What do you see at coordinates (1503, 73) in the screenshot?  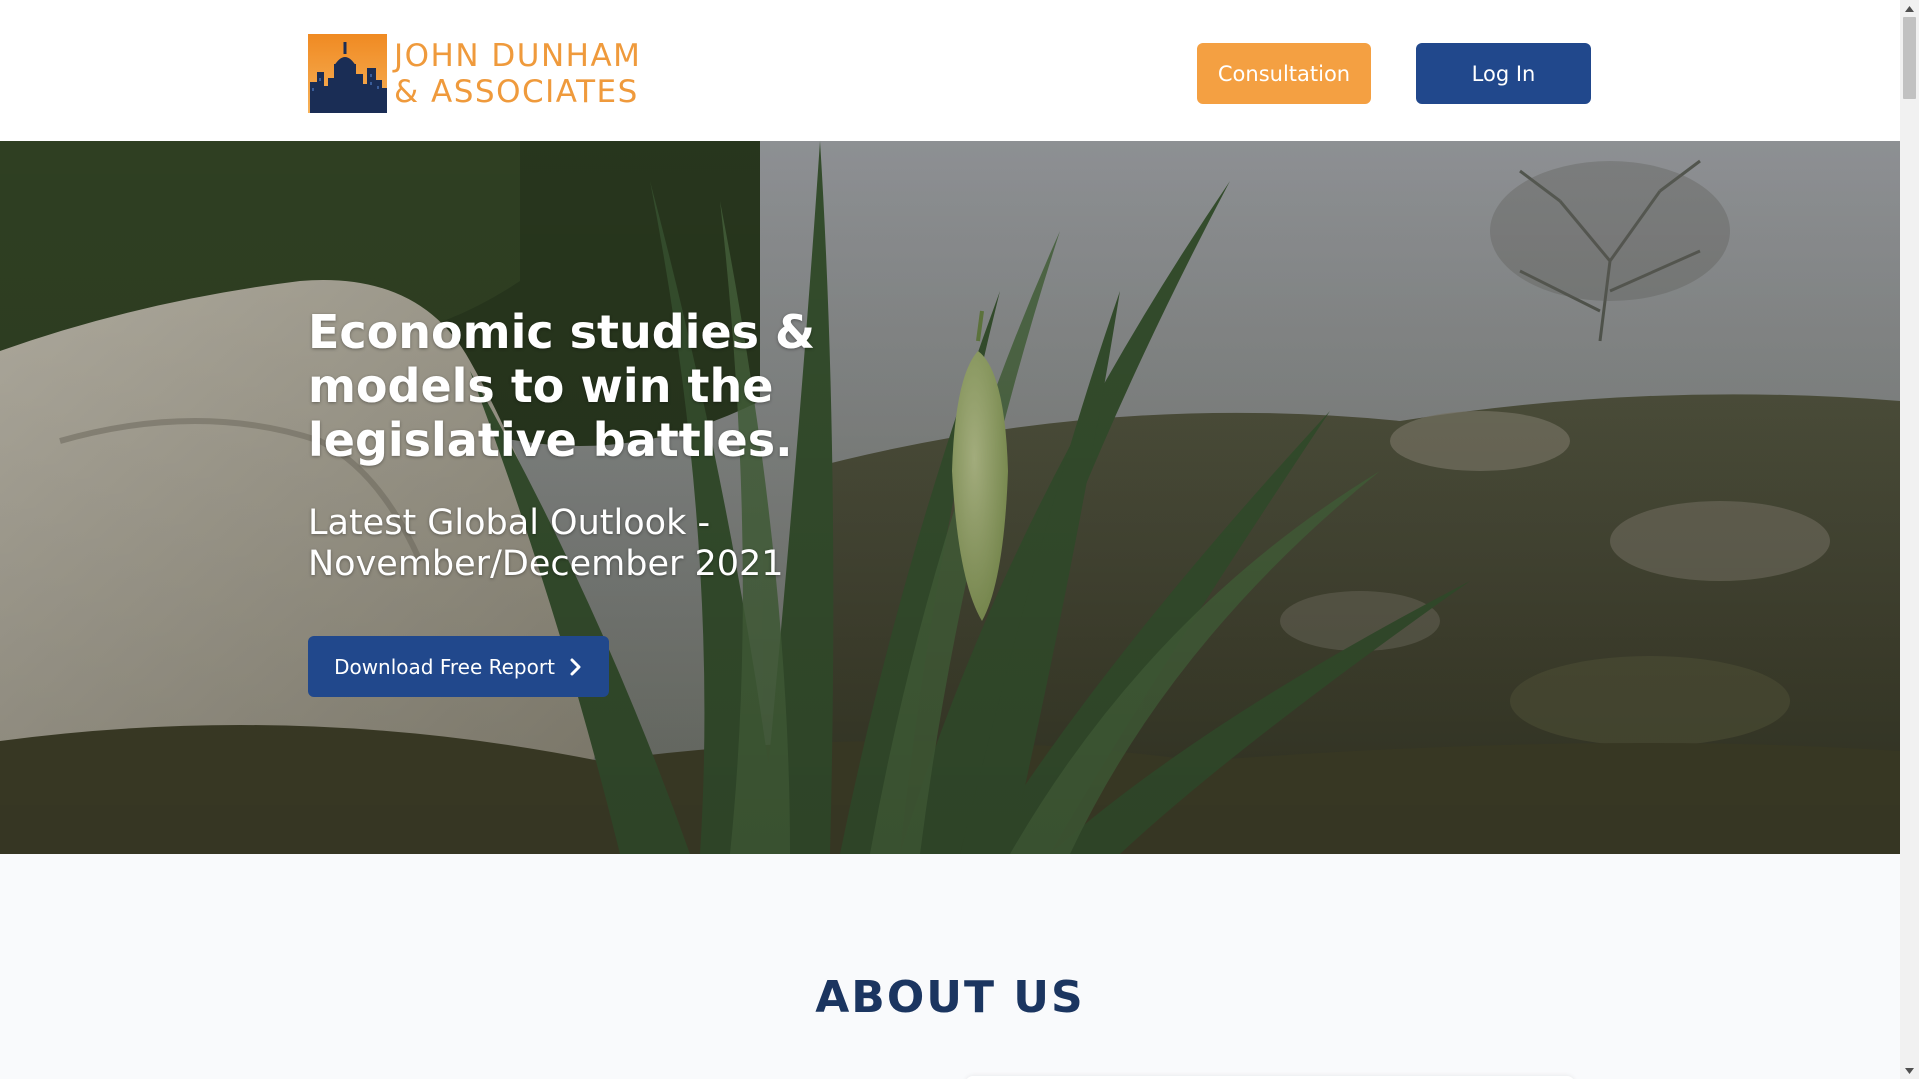 I see `login-button: Log In` at bounding box center [1503, 73].